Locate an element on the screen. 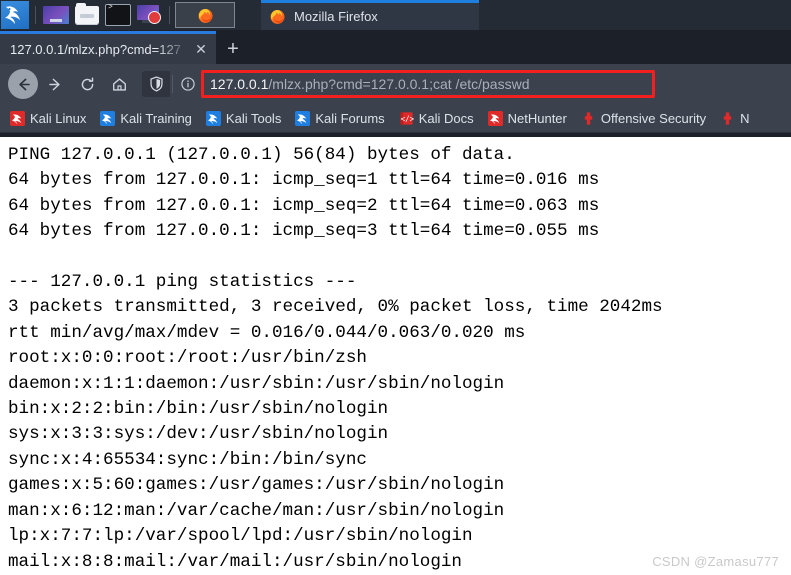 Image resolution: width=791 pixels, height=575 pixels. taskbar-spacer is located at coordinates (248, 15).